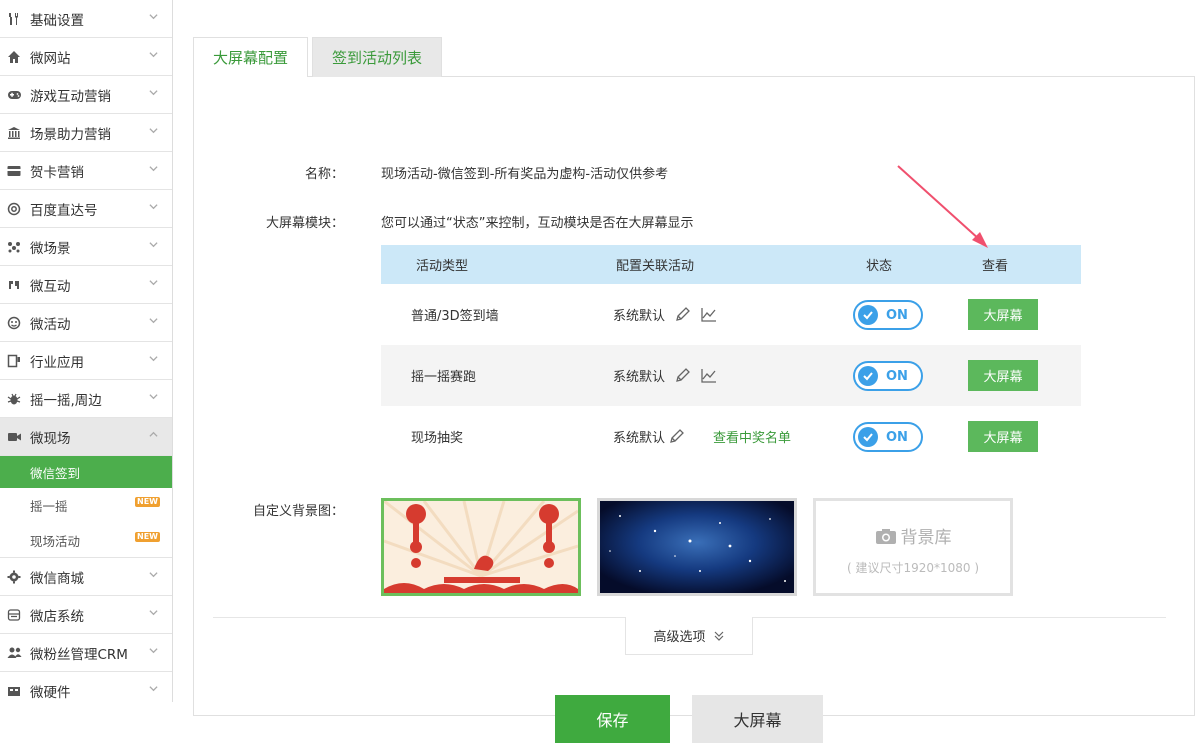  Describe the element at coordinates (86, 615) in the screenshot. I see `sidebar-item-micro-store: 微店系统` at that location.